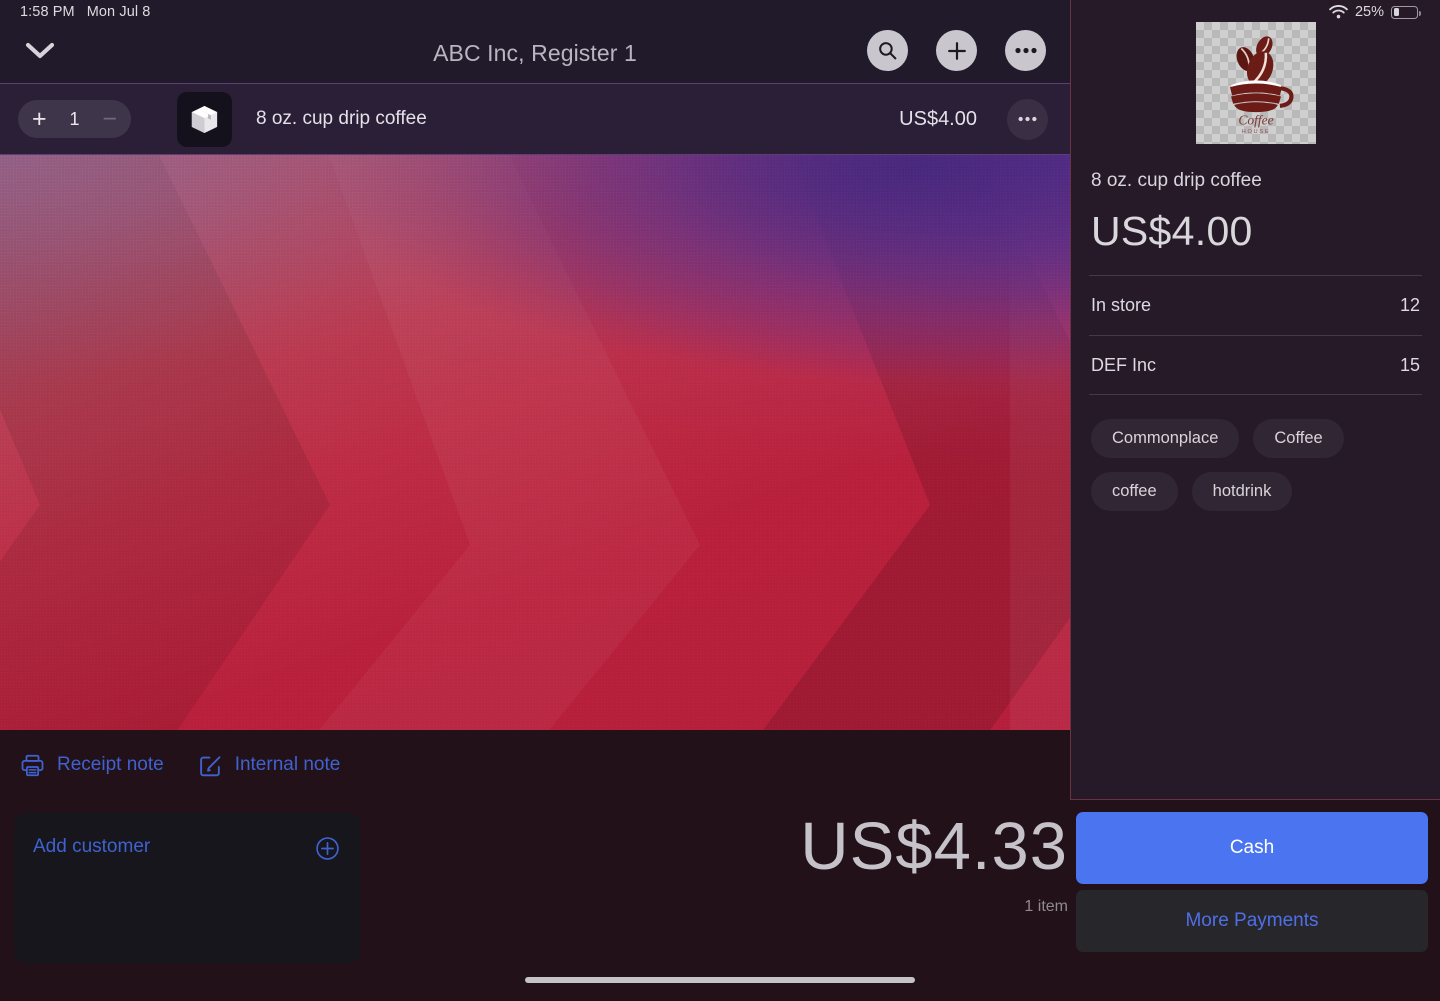 Image resolution: width=1440 pixels, height=1001 pixels. Describe the element at coordinates (1124, 364) in the screenshot. I see `inventory-label: DEF Inc` at that location.